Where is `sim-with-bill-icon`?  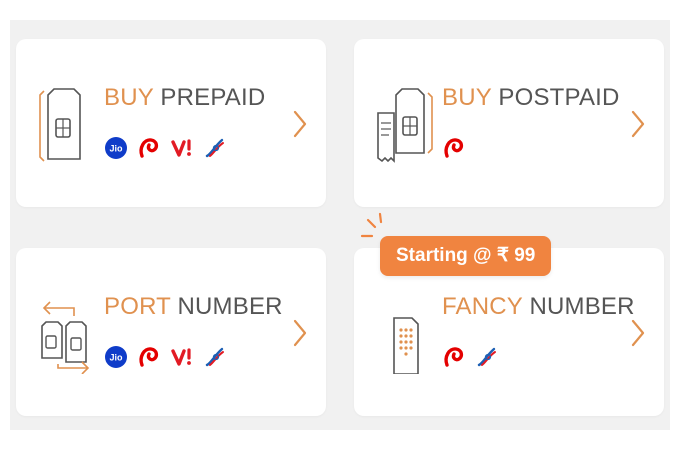
sim-with-bill-icon is located at coordinates (405, 125).